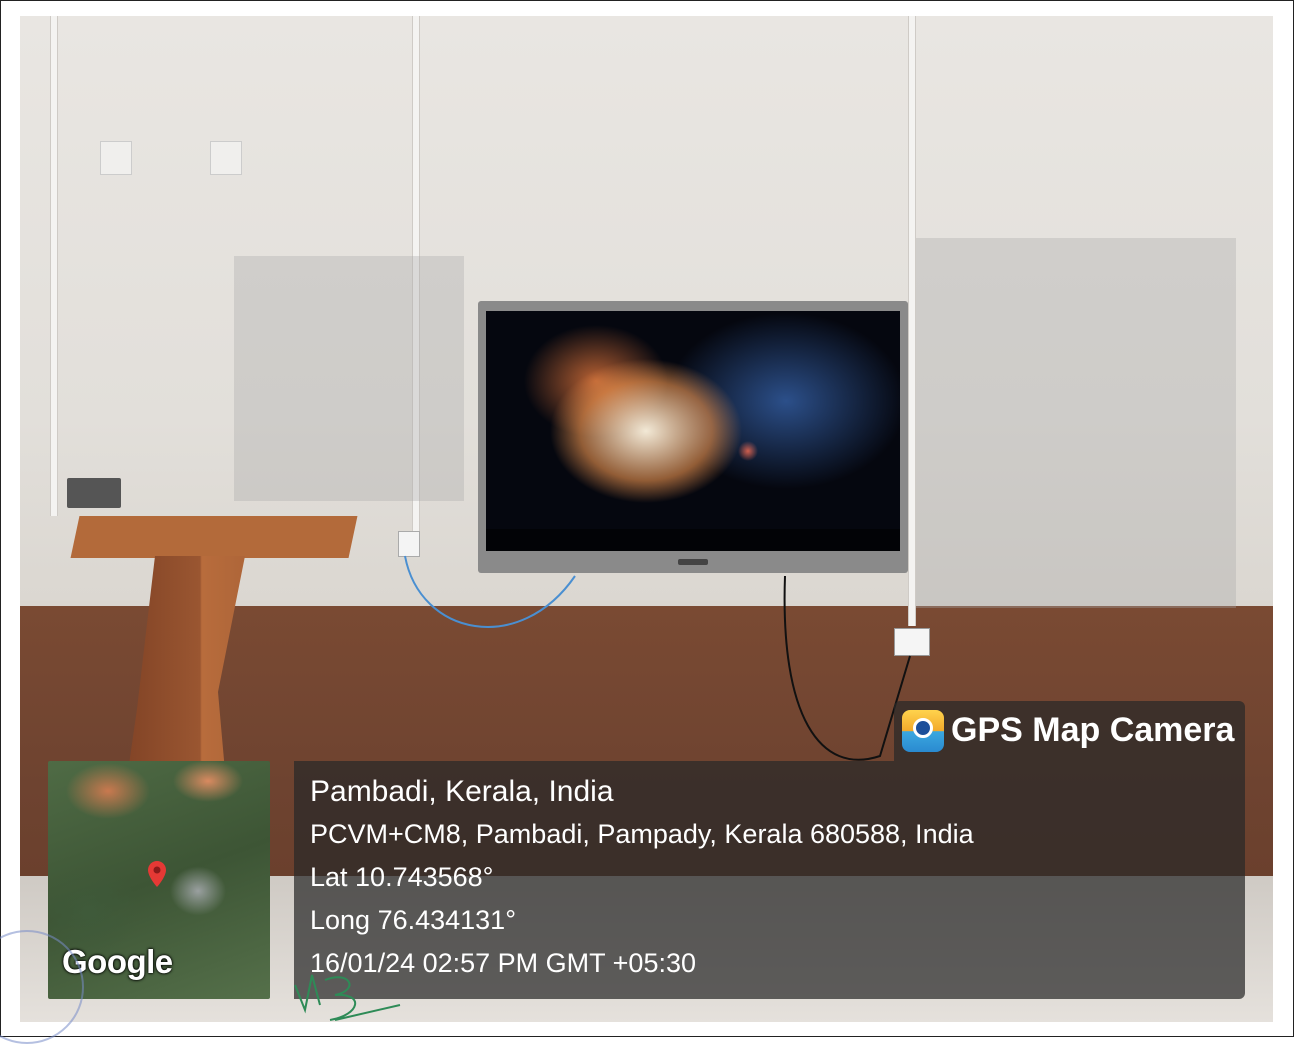  What do you see at coordinates (347, 997) in the screenshot?
I see `handwritten-signature` at bounding box center [347, 997].